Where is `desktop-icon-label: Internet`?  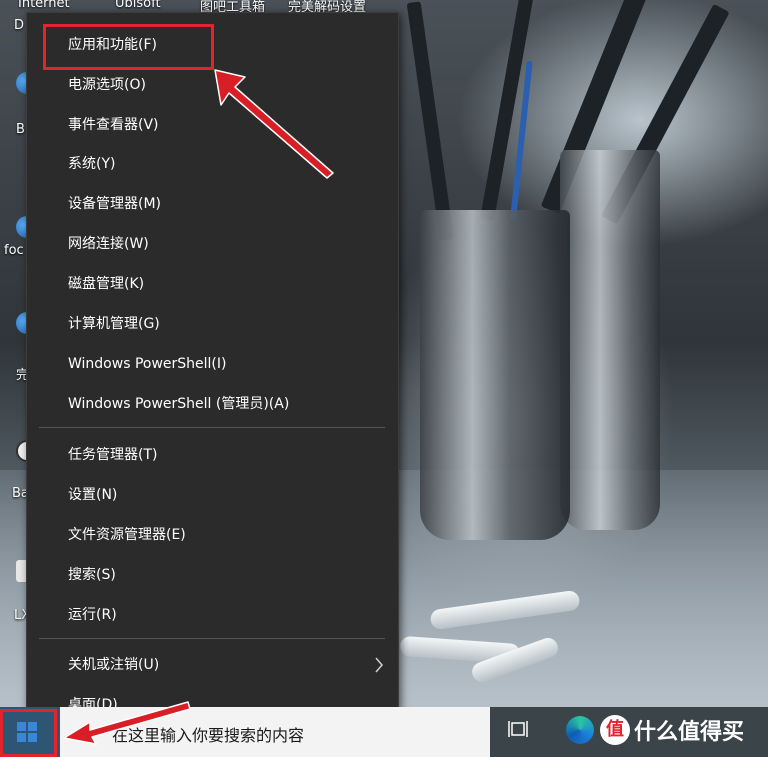 desktop-icon-label: Internet is located at coordinates (44, 5).